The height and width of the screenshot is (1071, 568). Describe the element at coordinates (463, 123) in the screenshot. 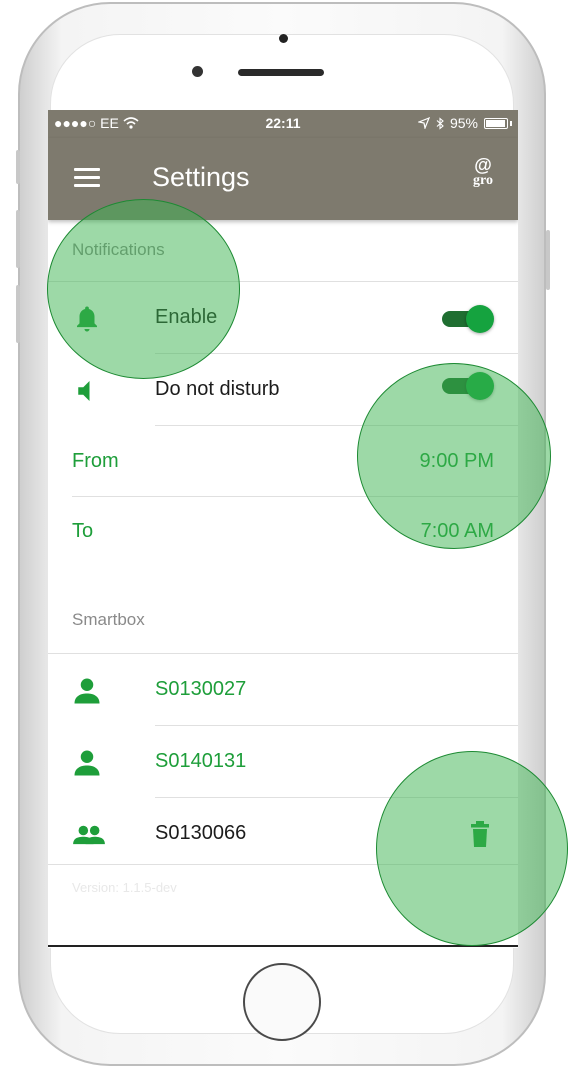

I see `battery-percent: 95%` at that location.